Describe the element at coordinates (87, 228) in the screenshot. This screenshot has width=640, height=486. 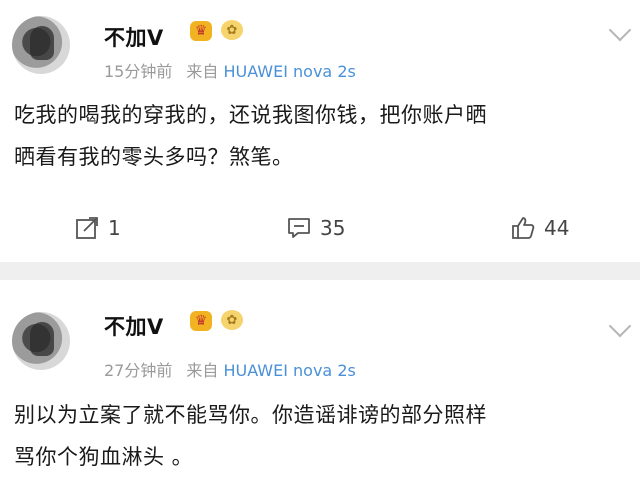
I see `repost-icon` at that location.